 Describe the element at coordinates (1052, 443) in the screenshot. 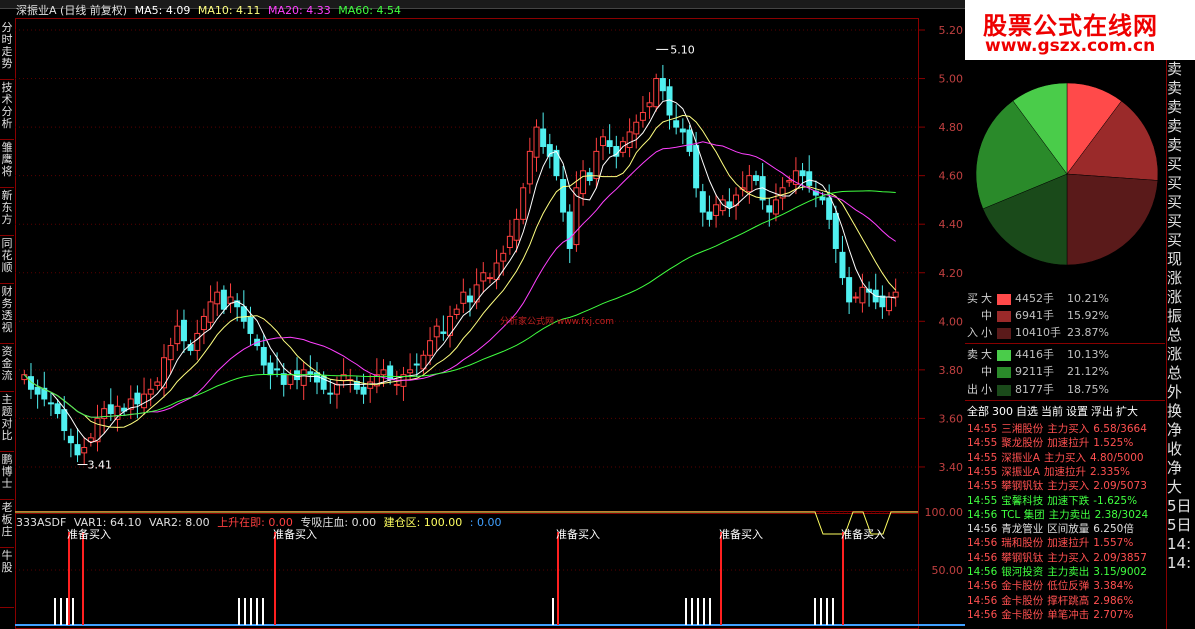

I see `alert-row: 14:55 聚龙股份 加速拉升 1.525%` at that location.